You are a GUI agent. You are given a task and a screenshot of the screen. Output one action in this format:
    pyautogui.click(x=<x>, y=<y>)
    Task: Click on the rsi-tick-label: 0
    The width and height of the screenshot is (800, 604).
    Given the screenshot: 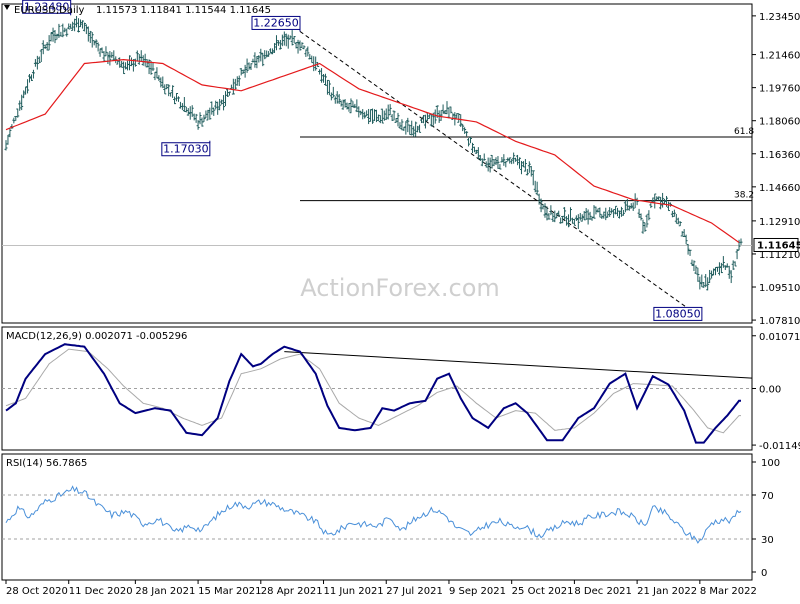 What is the action you would take?
    pyautogui.click(x=764, y=573)
    